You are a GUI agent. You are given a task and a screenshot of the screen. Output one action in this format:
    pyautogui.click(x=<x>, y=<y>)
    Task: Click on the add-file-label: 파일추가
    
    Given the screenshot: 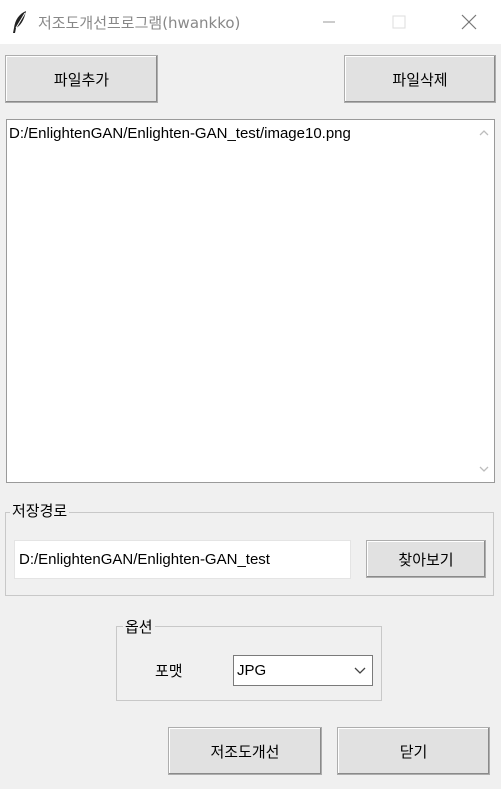 What is the action you would take?
    pyautogui.click(x=81, y=79)
    